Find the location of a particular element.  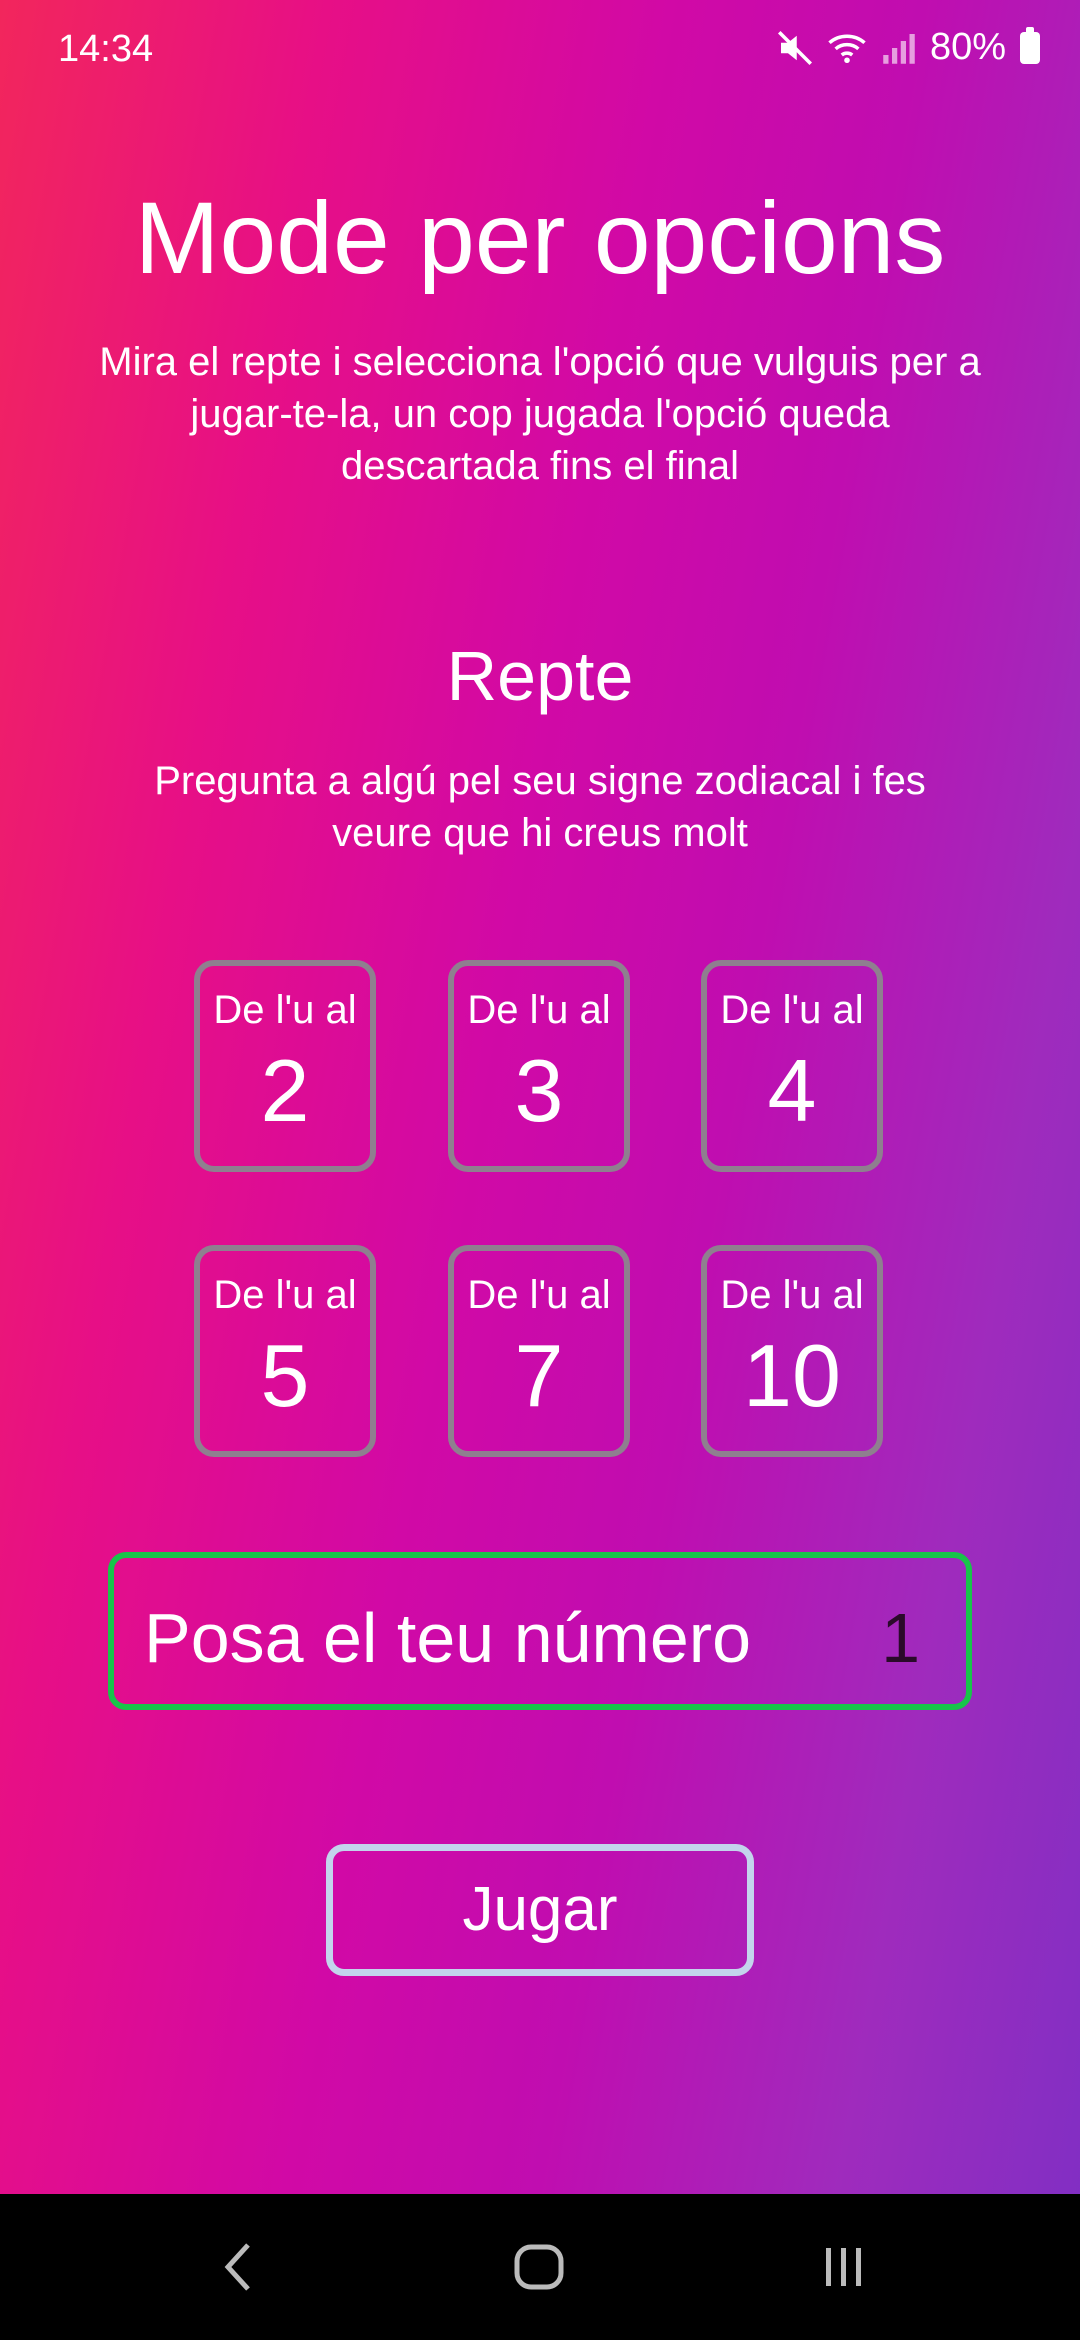

option-button: De l'u al 3 is located at coordinates (539, 1066).